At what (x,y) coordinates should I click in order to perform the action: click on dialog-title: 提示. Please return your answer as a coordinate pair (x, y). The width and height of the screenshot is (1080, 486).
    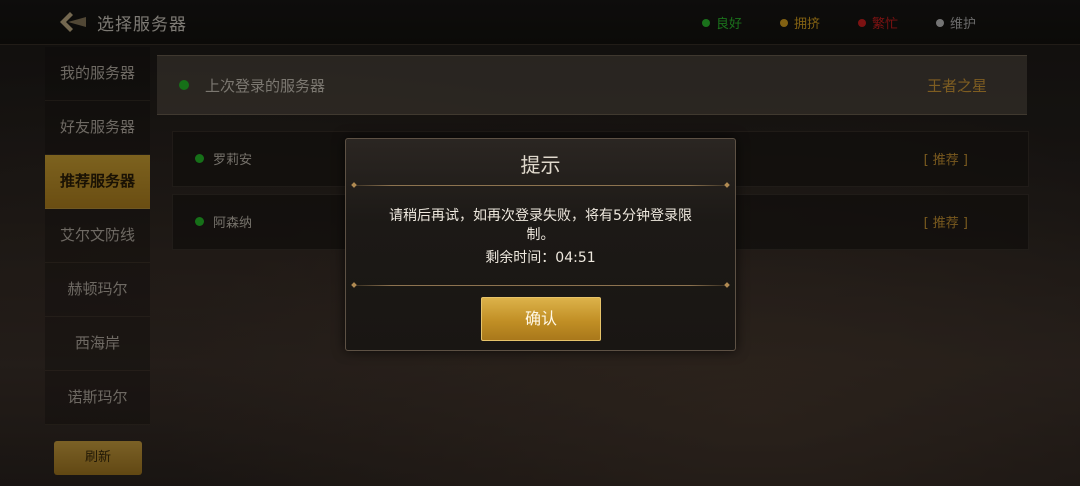
    Looking at the image, I should click on (540, 165).